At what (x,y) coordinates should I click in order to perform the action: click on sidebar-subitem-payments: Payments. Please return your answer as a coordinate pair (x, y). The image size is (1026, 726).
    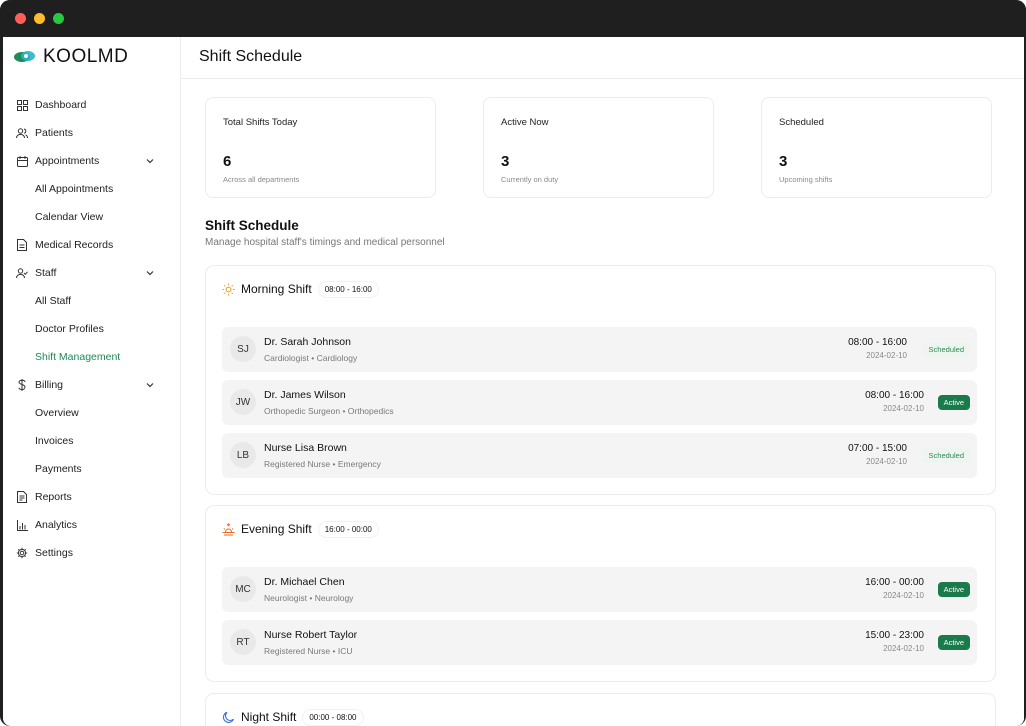
    Looking at the image, I should click on (92, 469).